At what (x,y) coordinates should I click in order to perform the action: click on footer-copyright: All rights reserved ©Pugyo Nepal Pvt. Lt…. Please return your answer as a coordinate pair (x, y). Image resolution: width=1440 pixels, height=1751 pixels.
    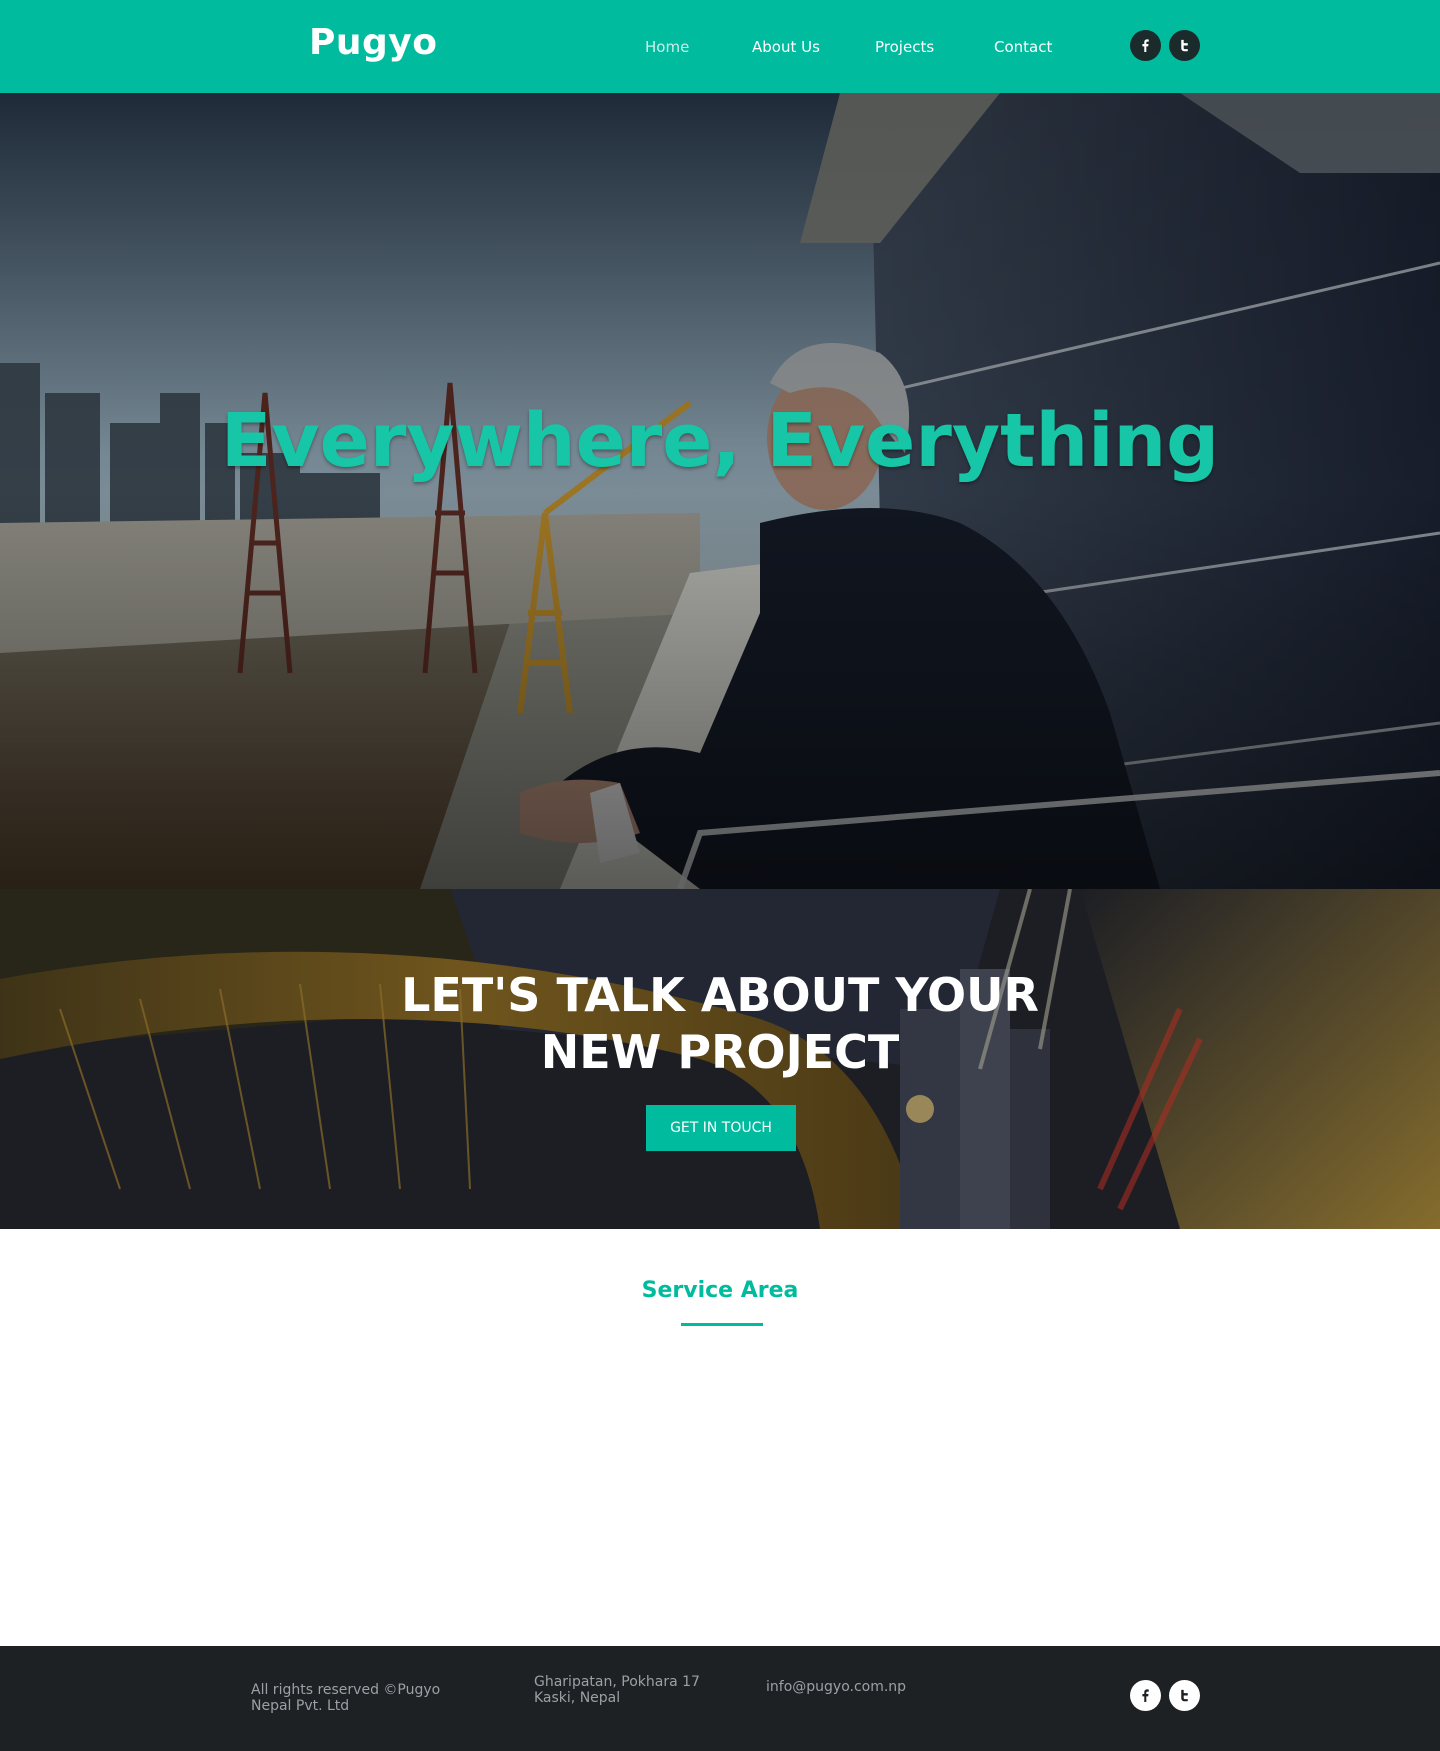
    Looking at the image, I should click on (345, 1698).